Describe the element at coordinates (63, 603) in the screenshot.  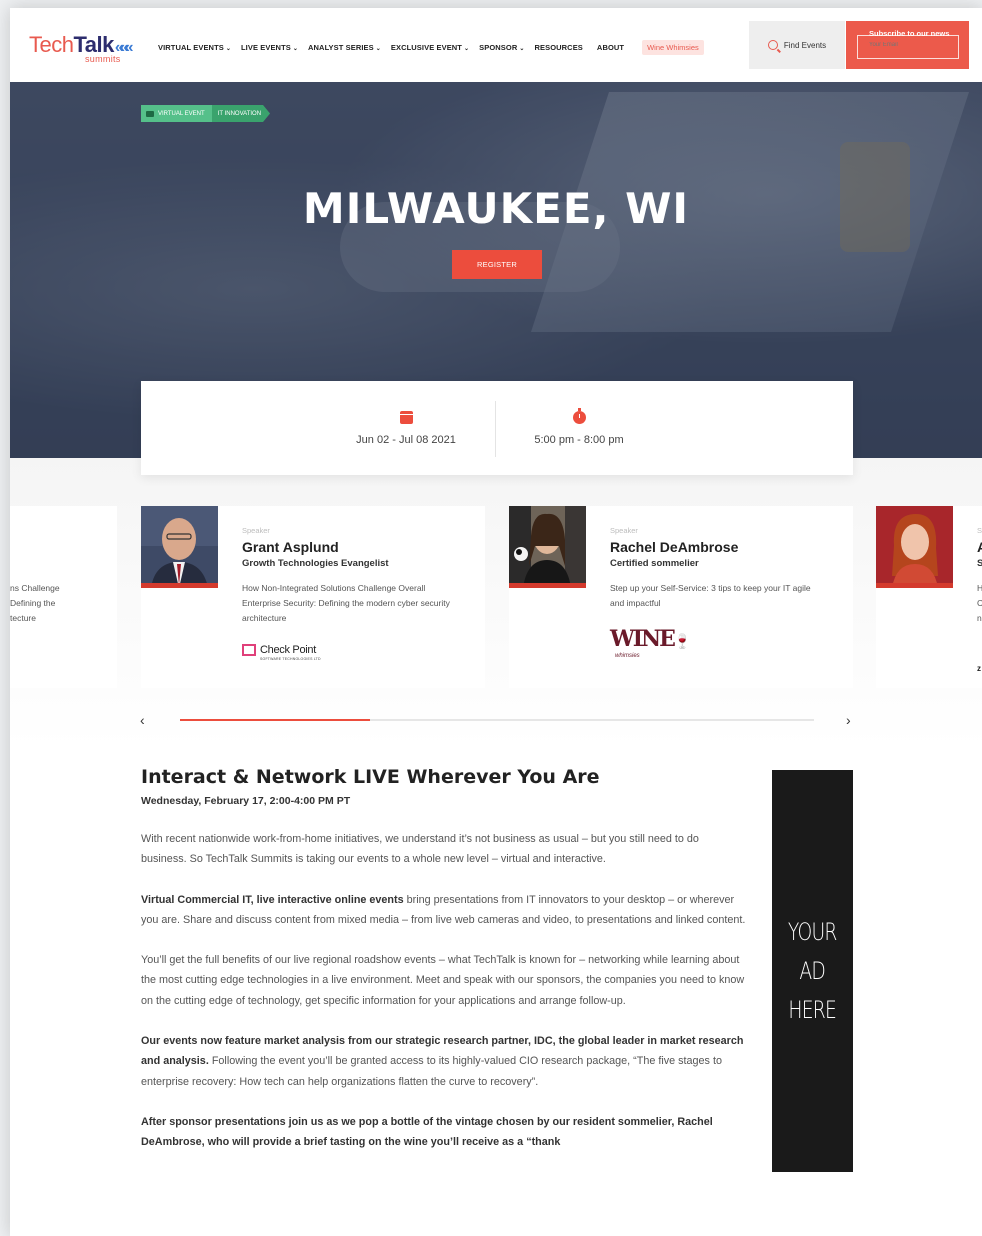
I see `speaker-talk: ns Challenge Defining the tecture` at that location.